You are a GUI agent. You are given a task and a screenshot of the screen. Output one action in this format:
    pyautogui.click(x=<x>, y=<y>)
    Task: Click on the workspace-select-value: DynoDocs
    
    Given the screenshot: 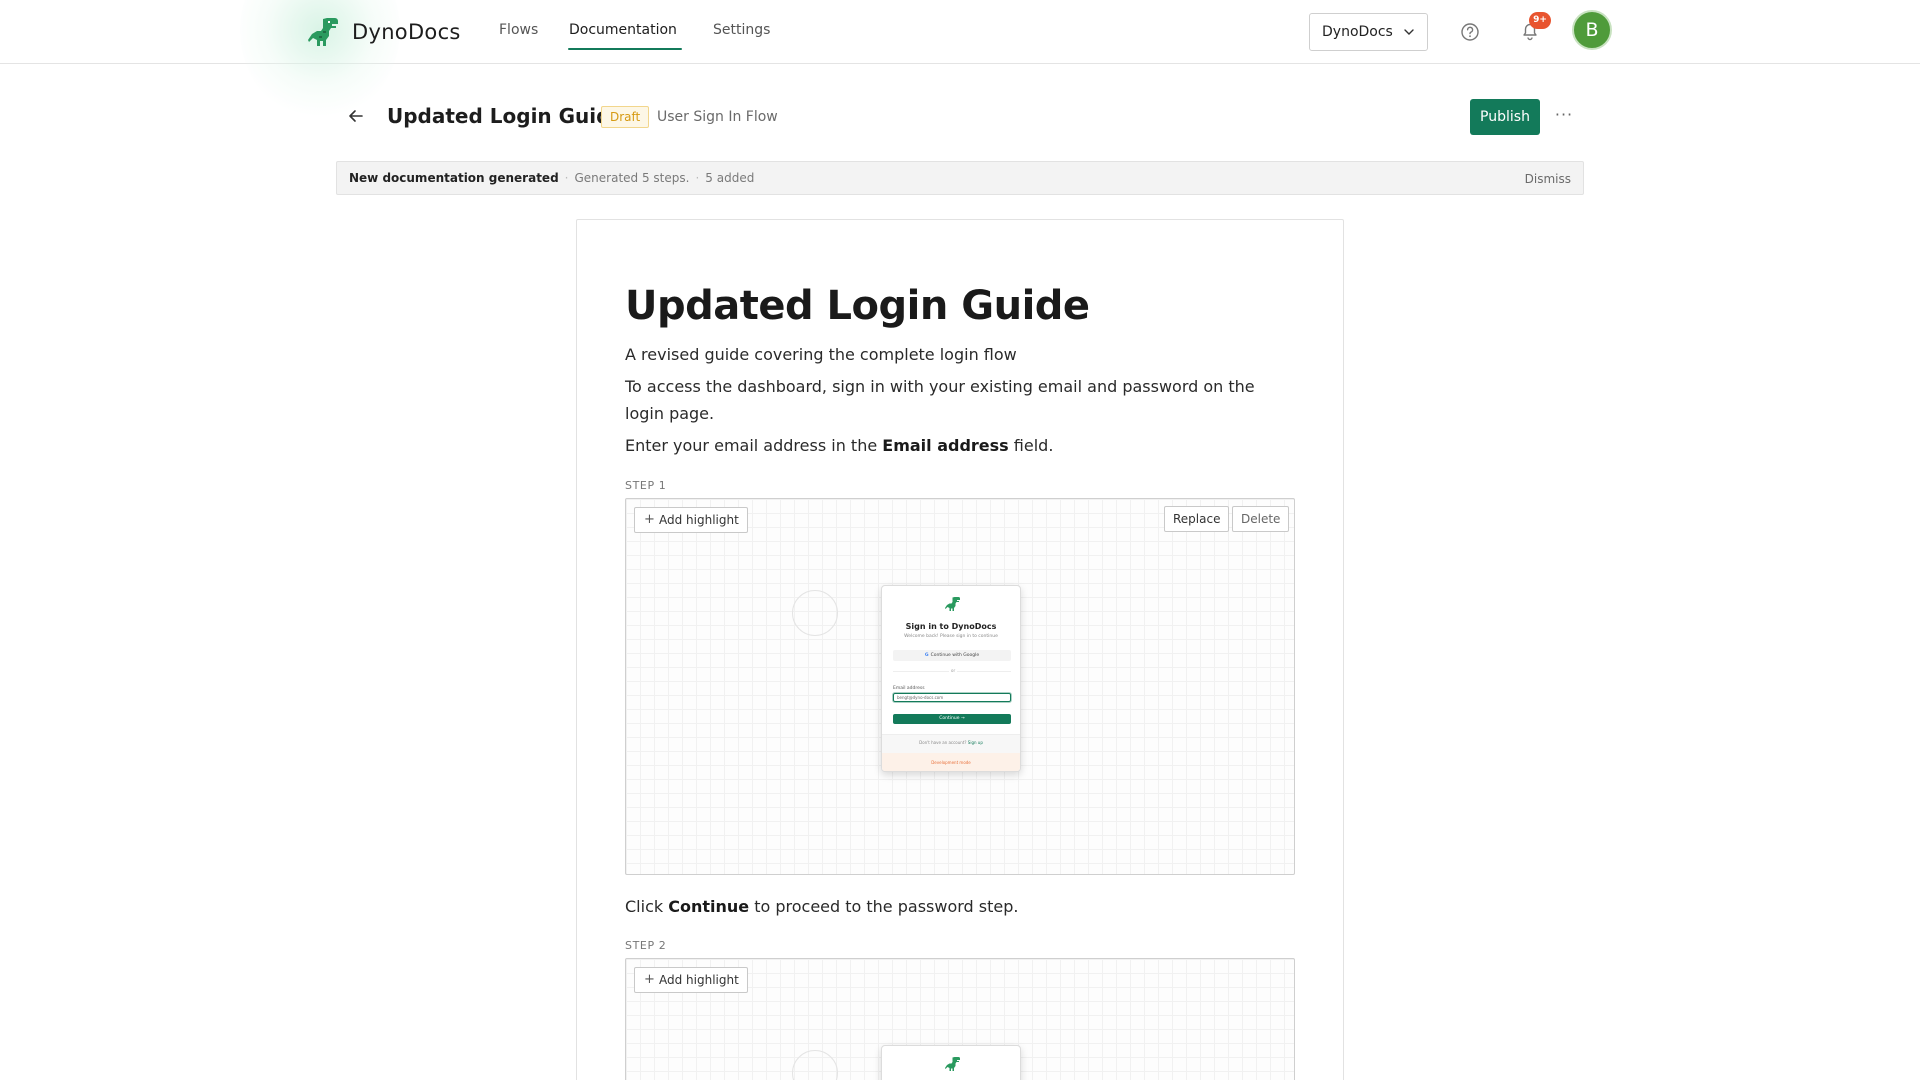 What is the action you would take?
    pyautogui.click(x=1357, y=32)
    